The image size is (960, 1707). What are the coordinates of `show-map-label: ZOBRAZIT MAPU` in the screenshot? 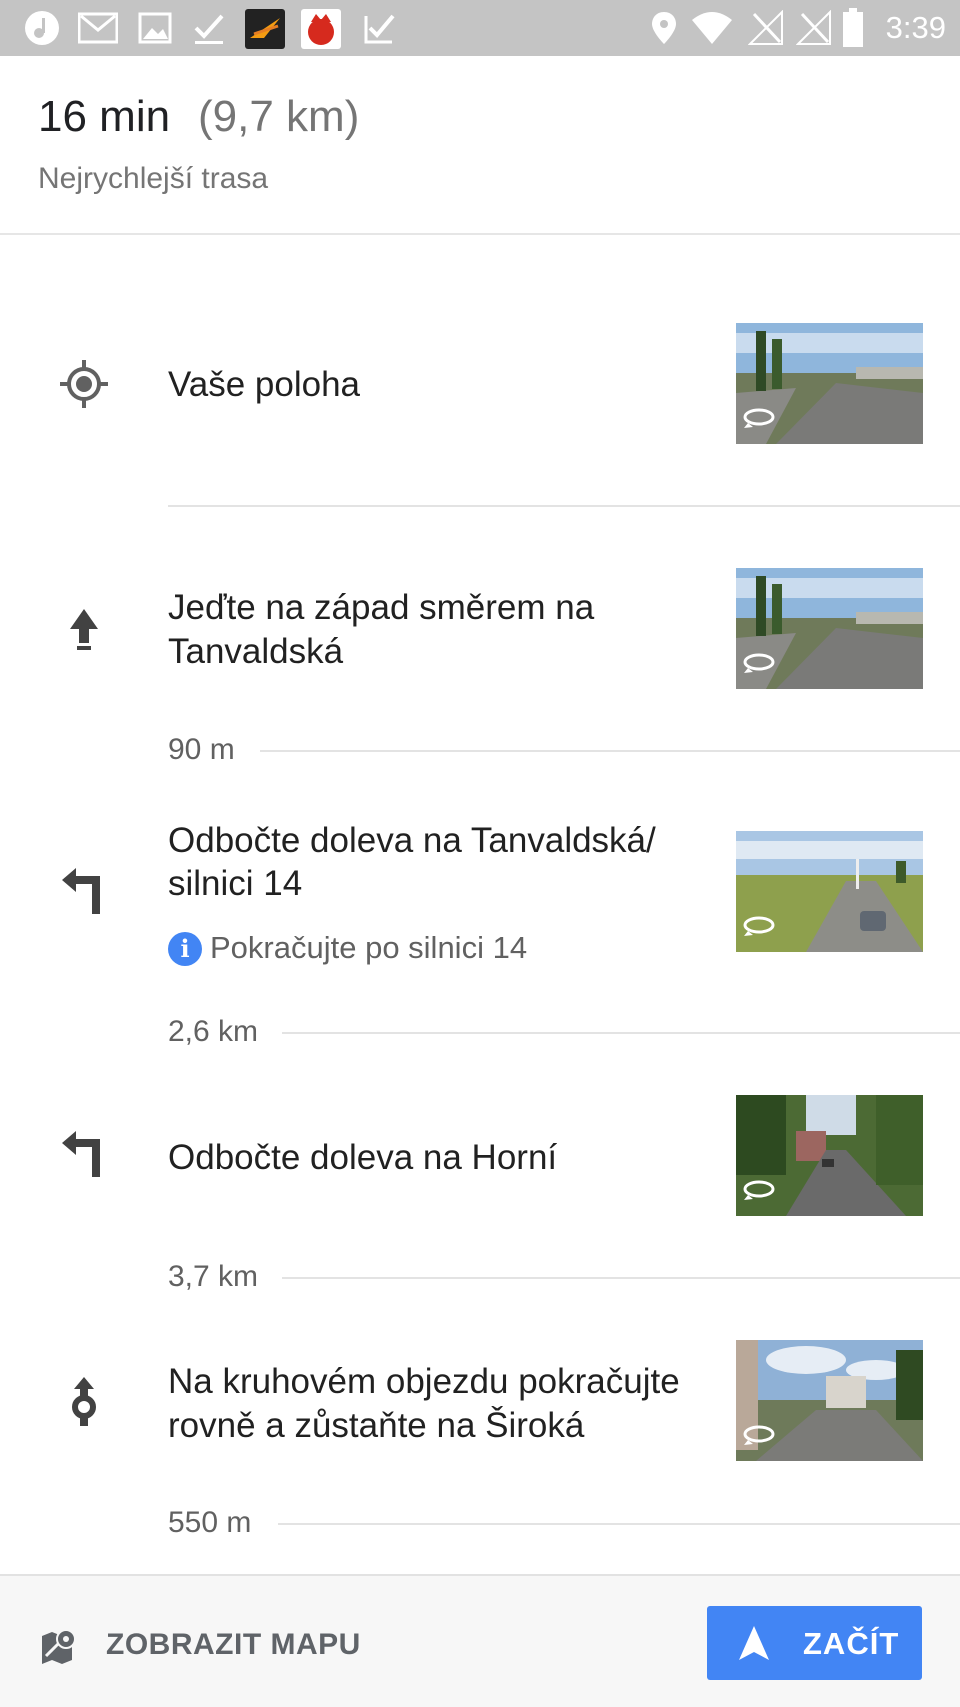 It's located at (233, 1644).